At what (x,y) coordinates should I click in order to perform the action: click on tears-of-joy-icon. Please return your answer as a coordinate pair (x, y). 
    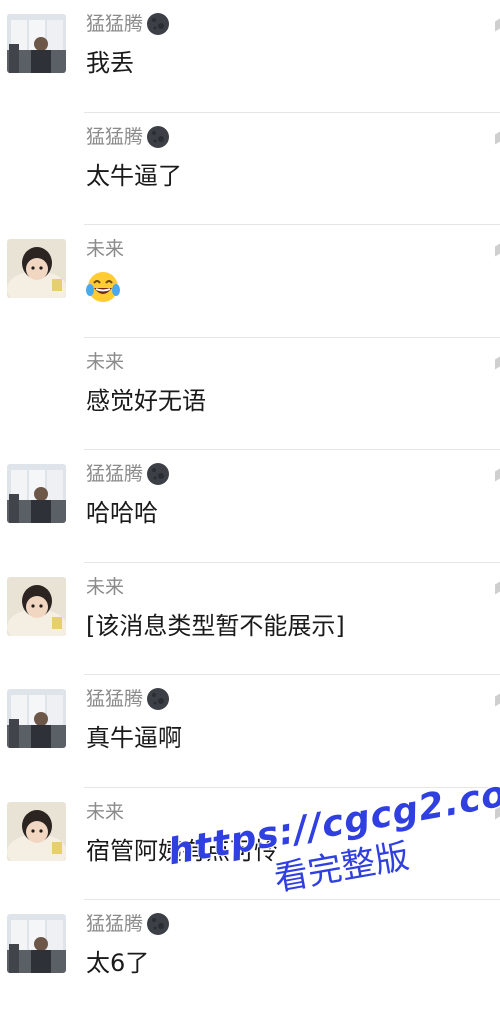
    Looking at the image, I should click on (103, 287).